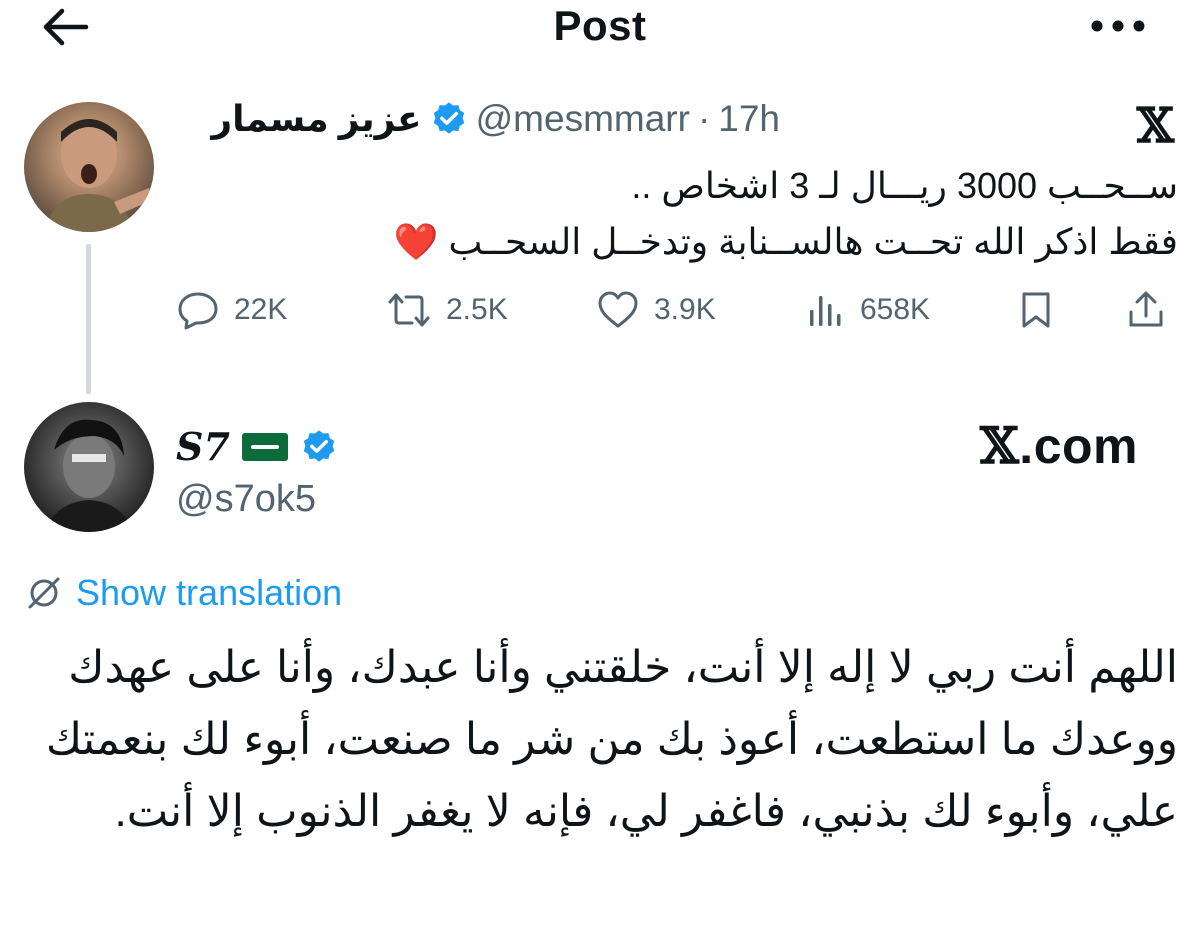  I want to click on more-options-button, so click(1118, 26).